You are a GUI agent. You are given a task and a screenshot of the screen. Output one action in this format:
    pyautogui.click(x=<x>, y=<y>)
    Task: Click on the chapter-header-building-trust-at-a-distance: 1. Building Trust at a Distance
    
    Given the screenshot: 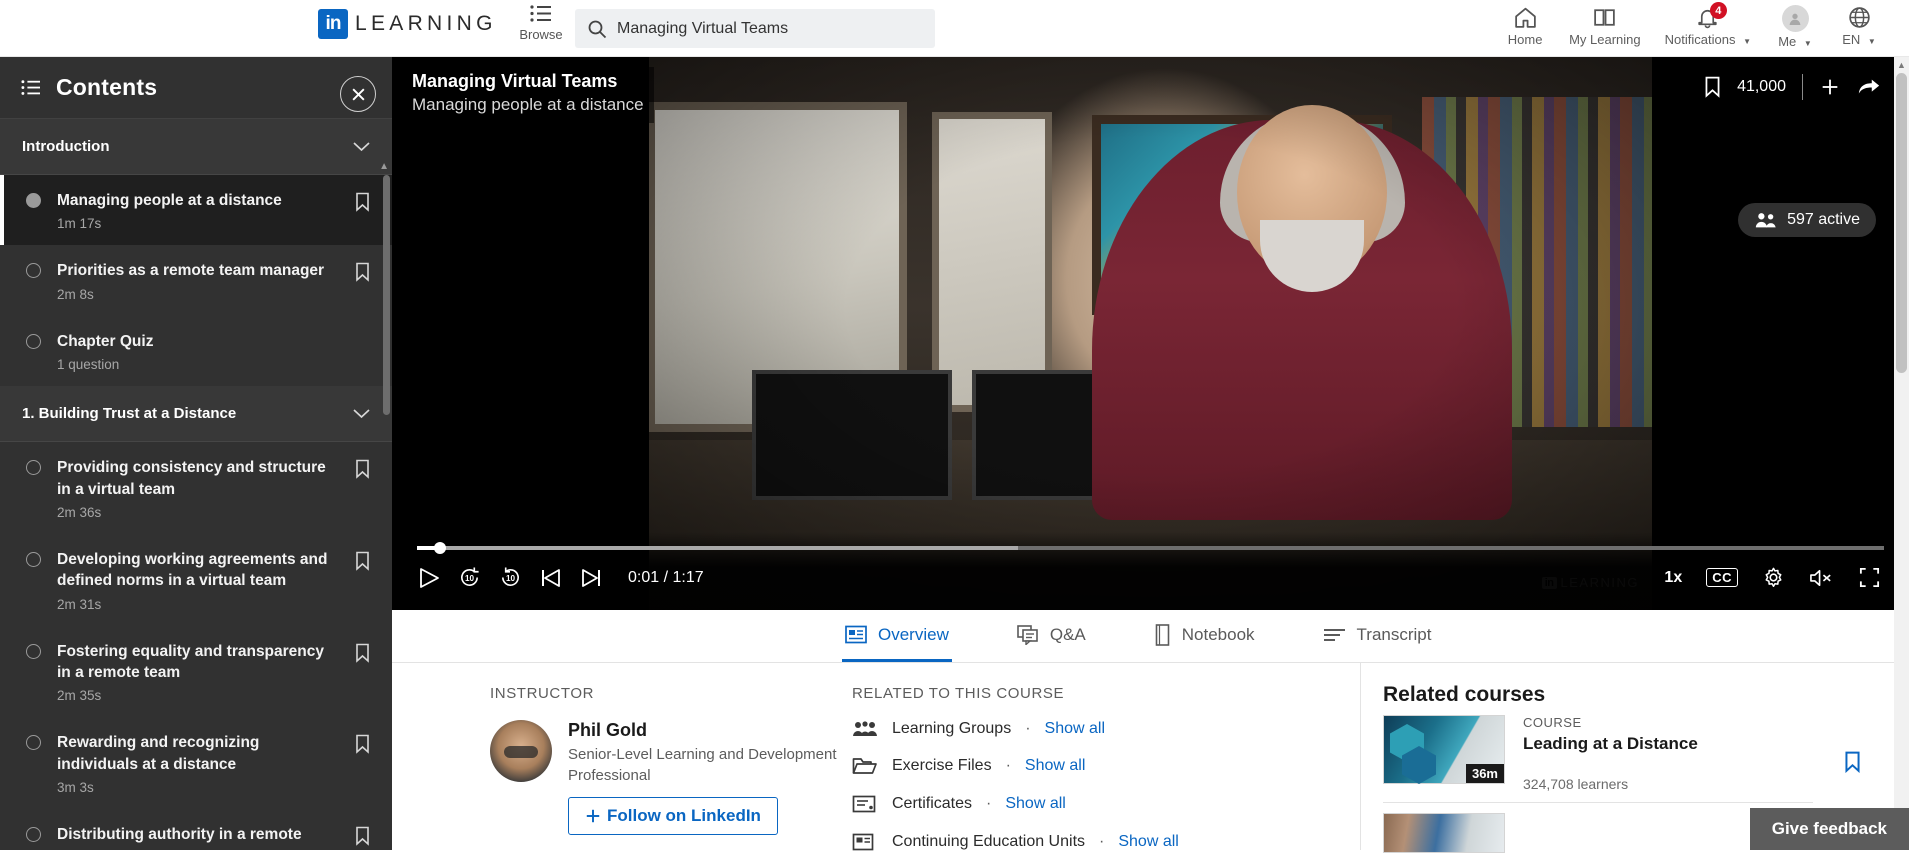 What is the action you would take?
    pyautogui.click(x=196, y=414)
    